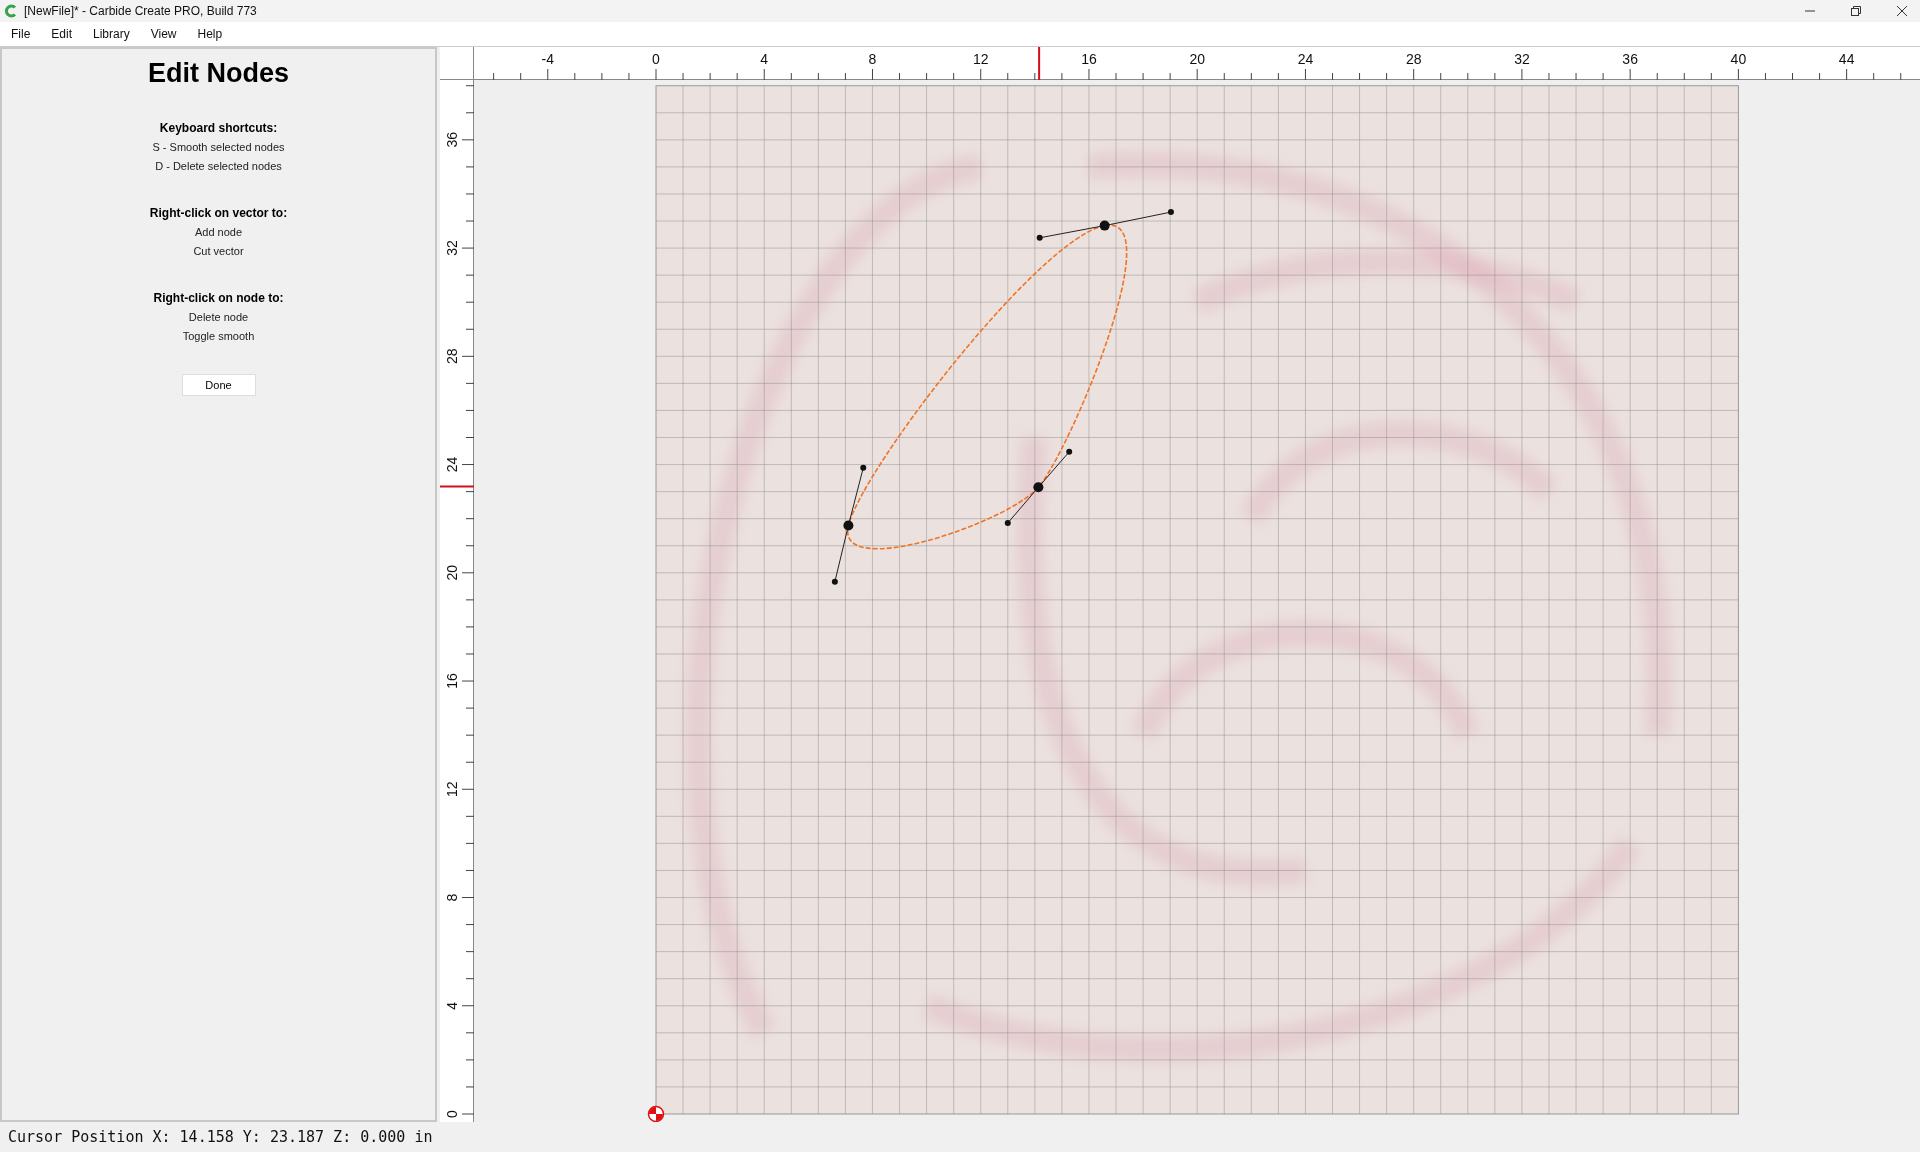  What do you see at coordinates (11, 11) in the screenshot?
I see `app-logo-icon` at bounding box center [11, 11].